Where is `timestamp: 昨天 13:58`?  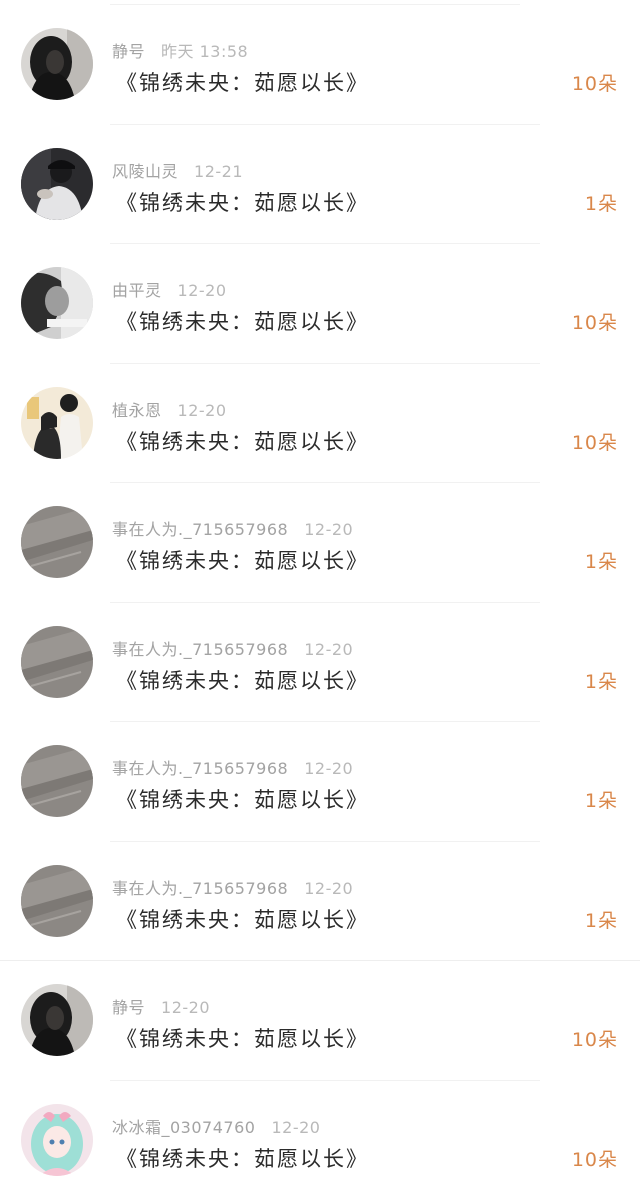
timestamp: 昨天 13:58 is located at coordinates (204, 51).